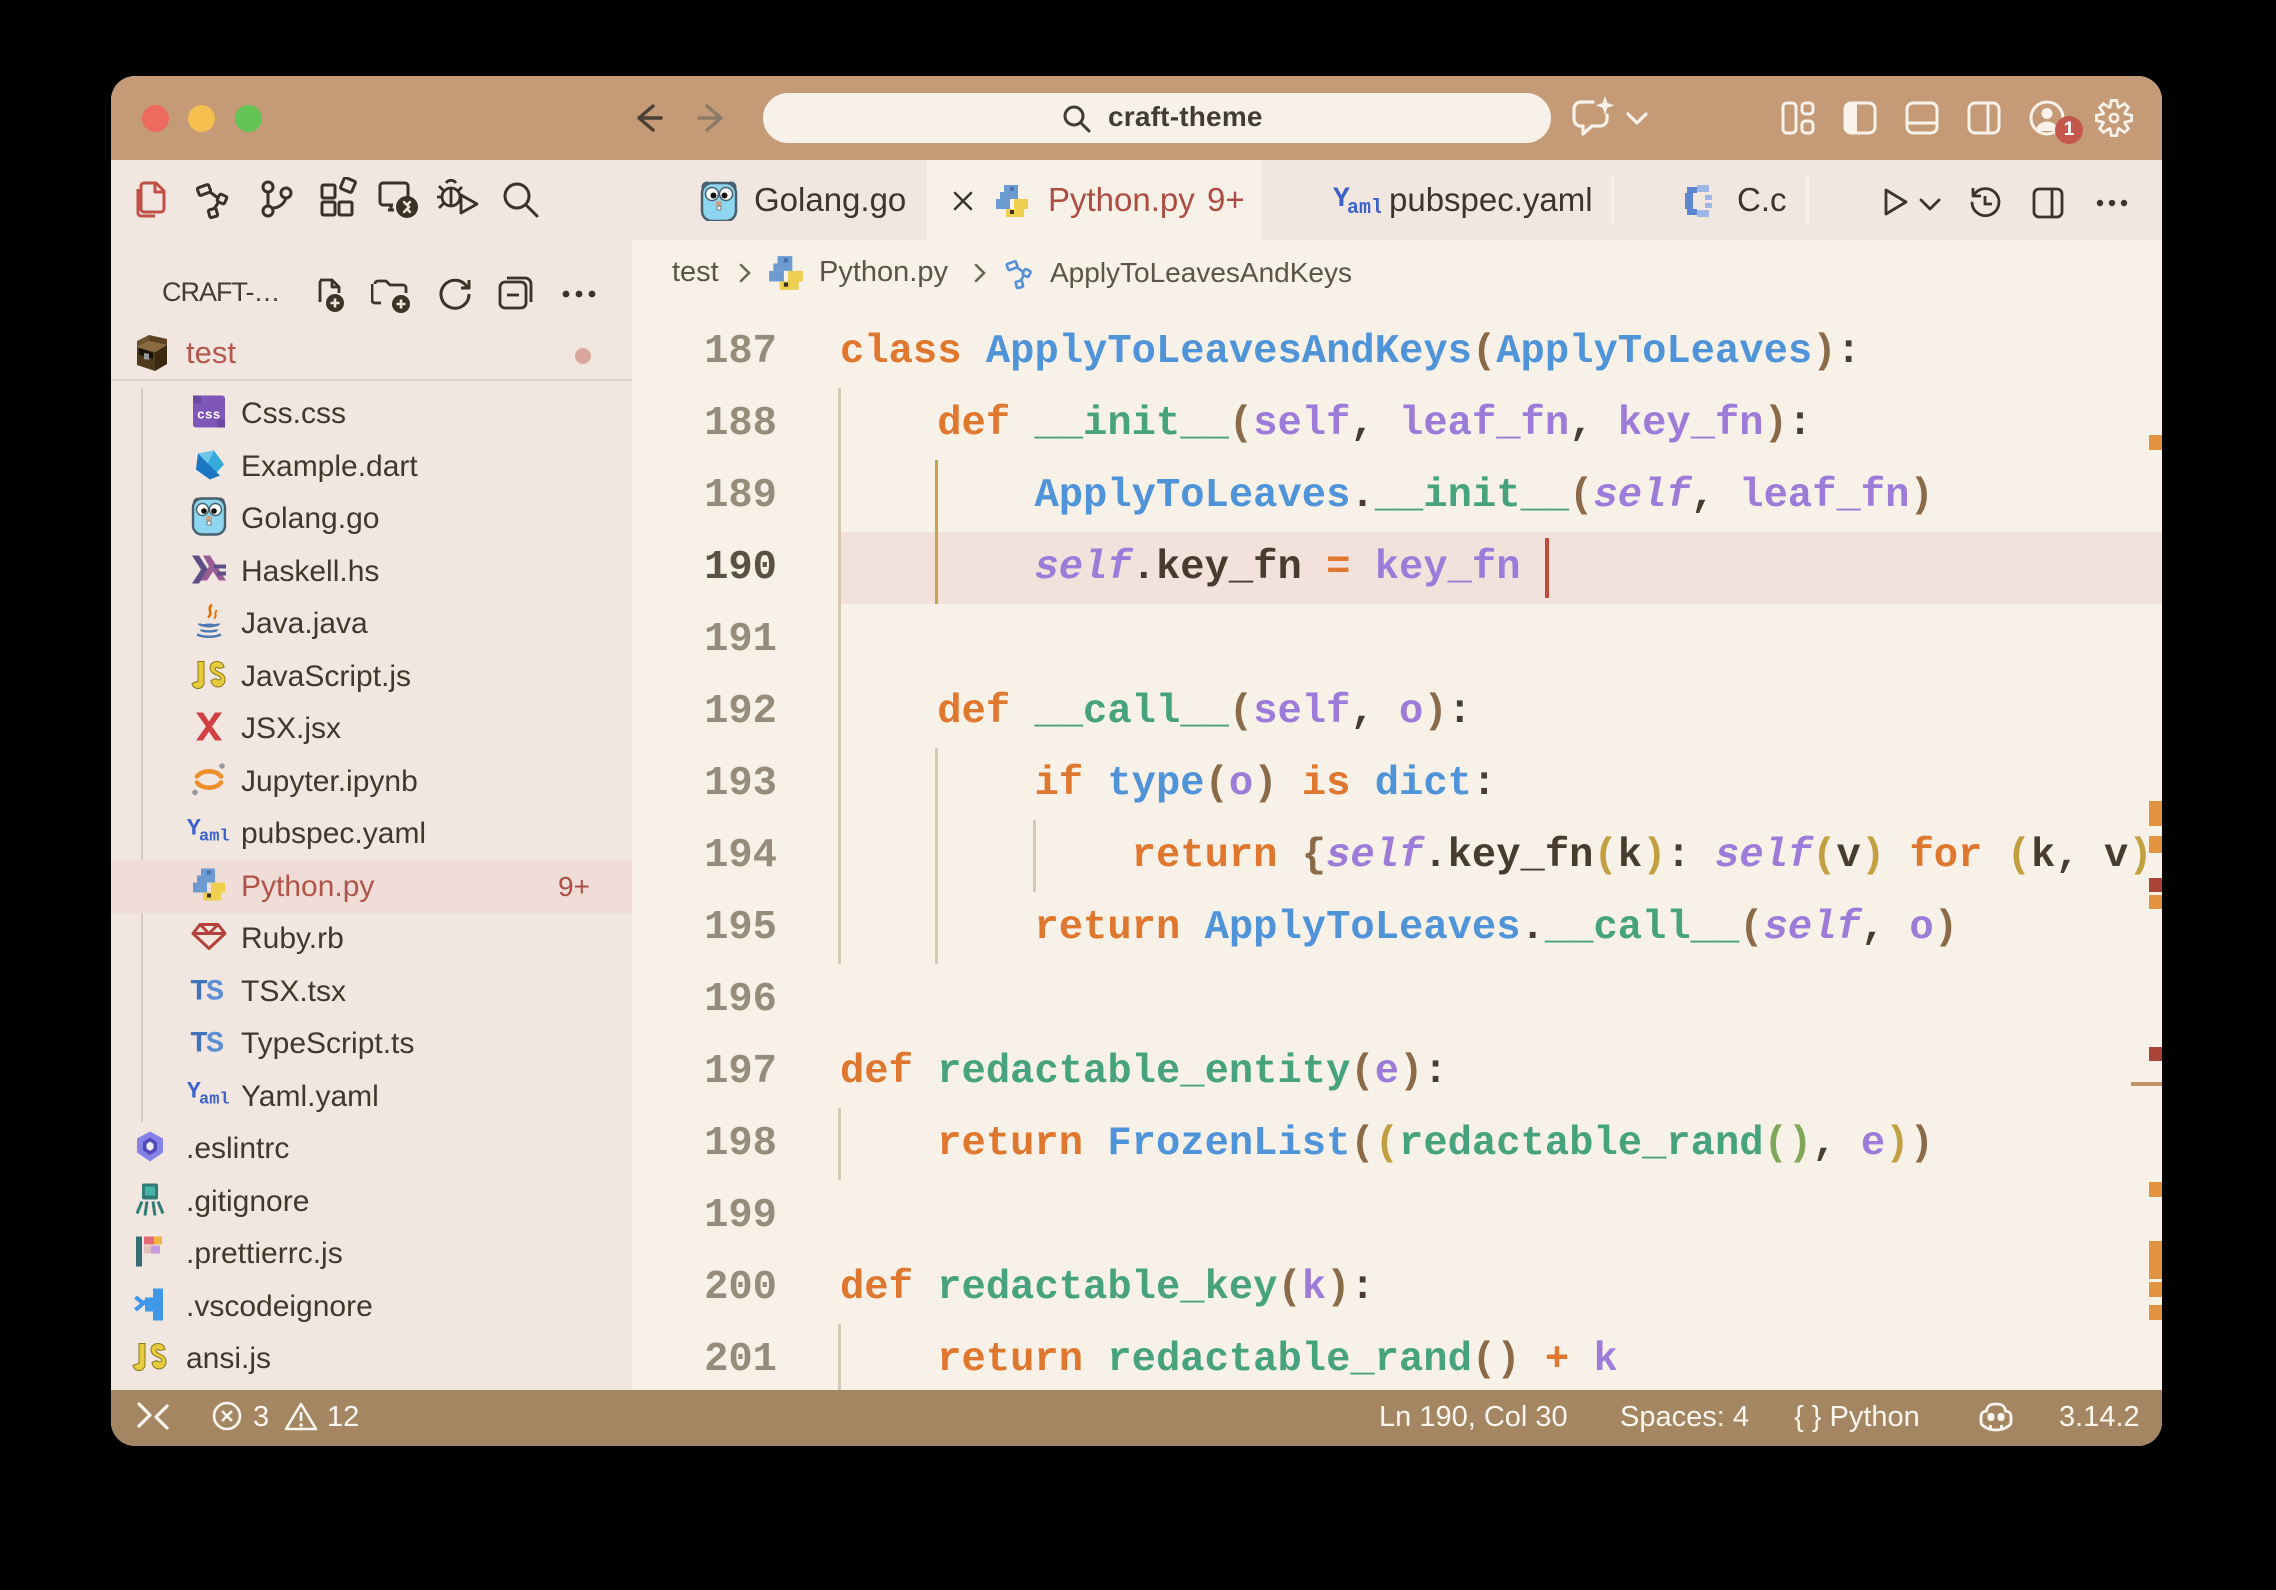  I want to click on svg-text: aml, so click(1364, 208).